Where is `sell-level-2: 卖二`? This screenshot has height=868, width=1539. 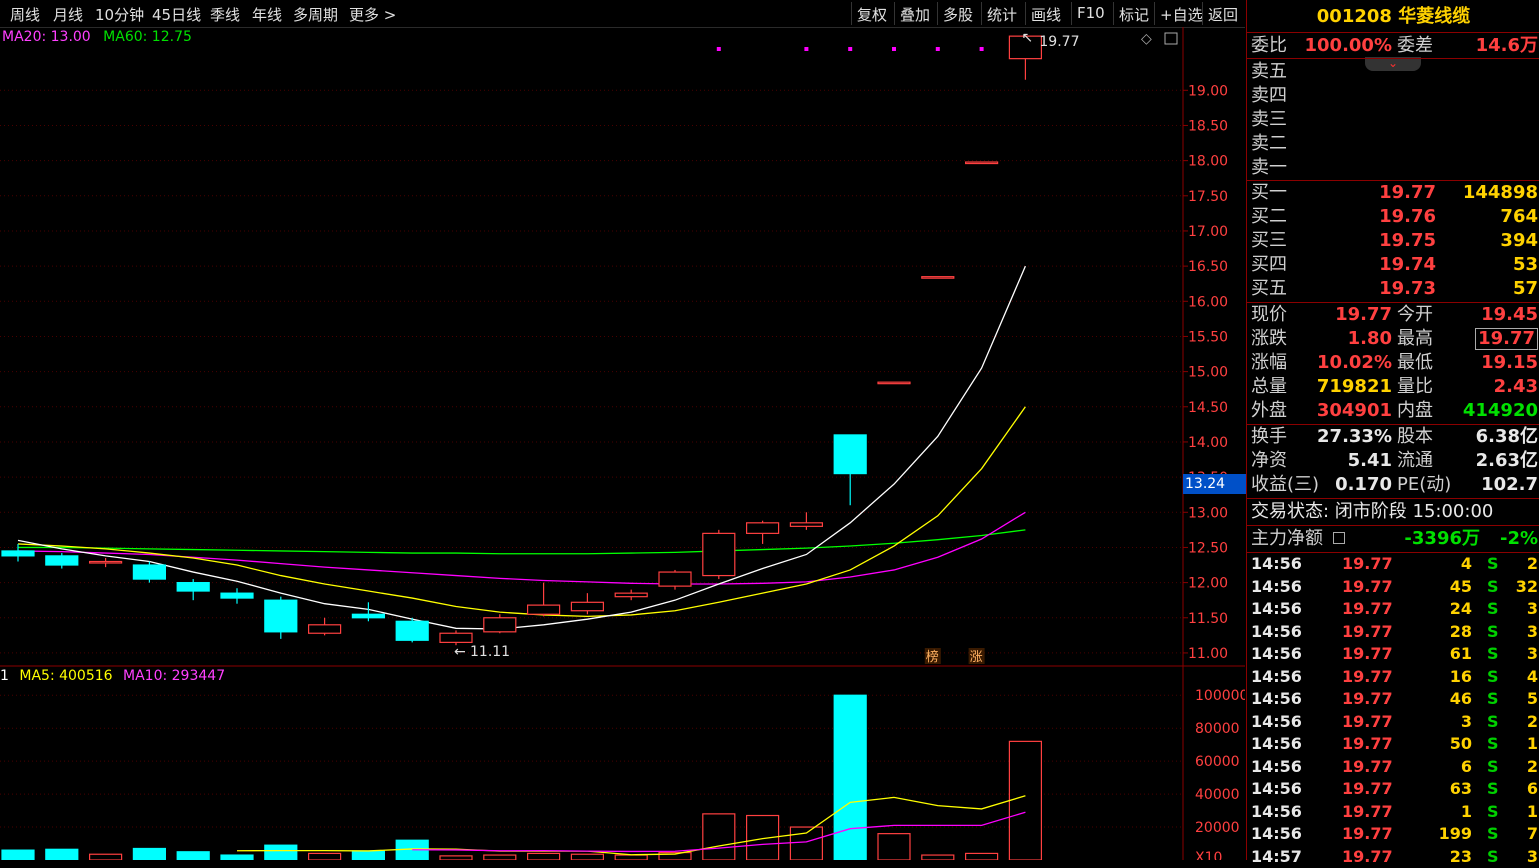
sell-level-2: 卖二 is located at coordinates (1393, 144).